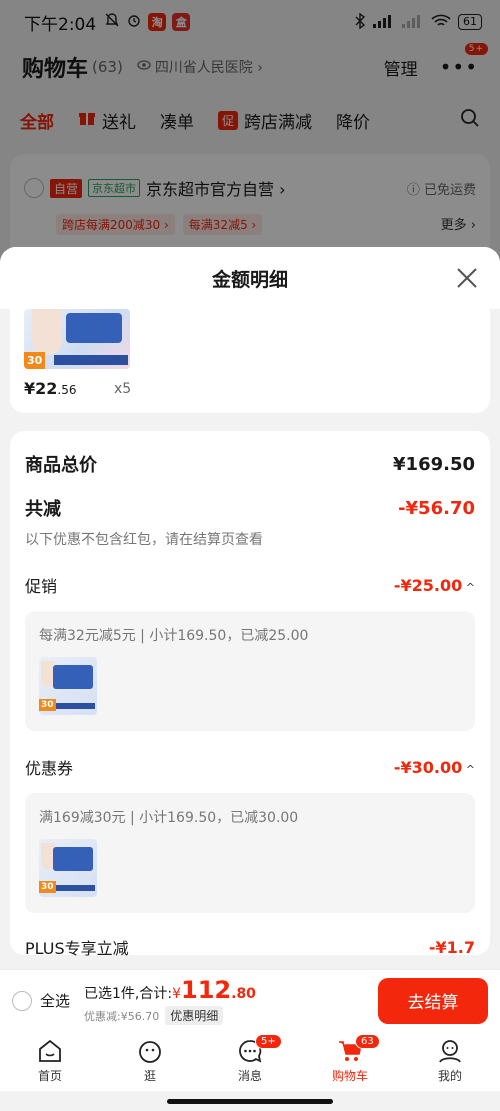  What do you see at coordinates (43, 509) in the screenshot?
I see `reduce-label: 共减` at bounding box center [43, 509].